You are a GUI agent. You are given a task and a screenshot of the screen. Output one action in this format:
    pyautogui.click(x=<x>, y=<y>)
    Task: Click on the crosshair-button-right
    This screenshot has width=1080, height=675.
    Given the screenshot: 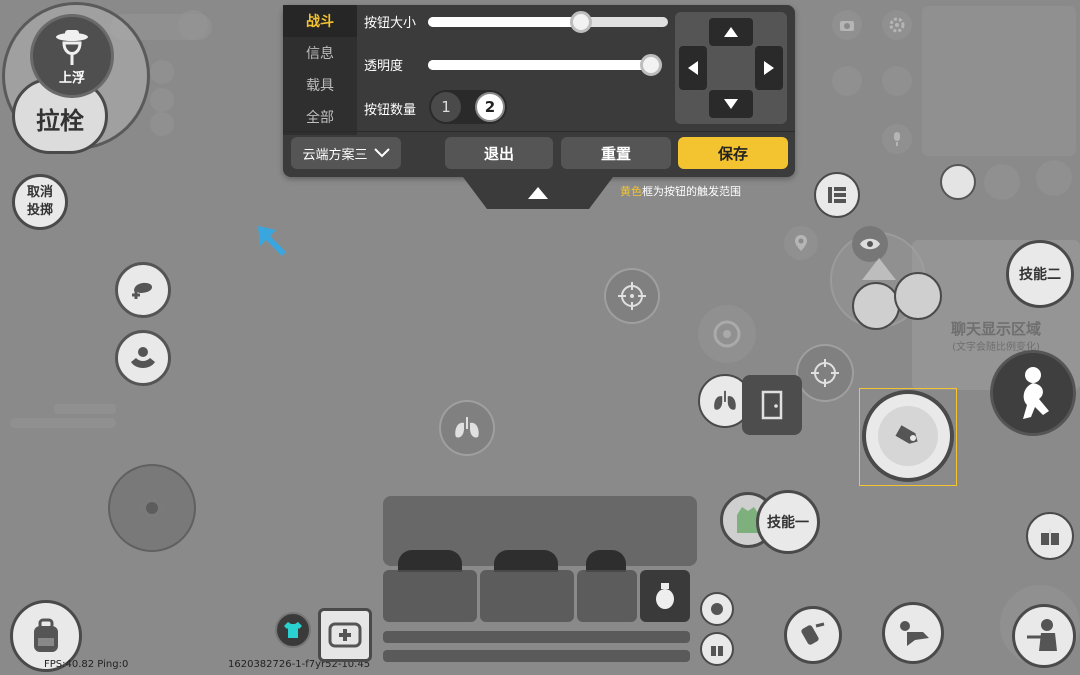 What is the action you would take?
    pyautogui.click(x=825, y=373)
    